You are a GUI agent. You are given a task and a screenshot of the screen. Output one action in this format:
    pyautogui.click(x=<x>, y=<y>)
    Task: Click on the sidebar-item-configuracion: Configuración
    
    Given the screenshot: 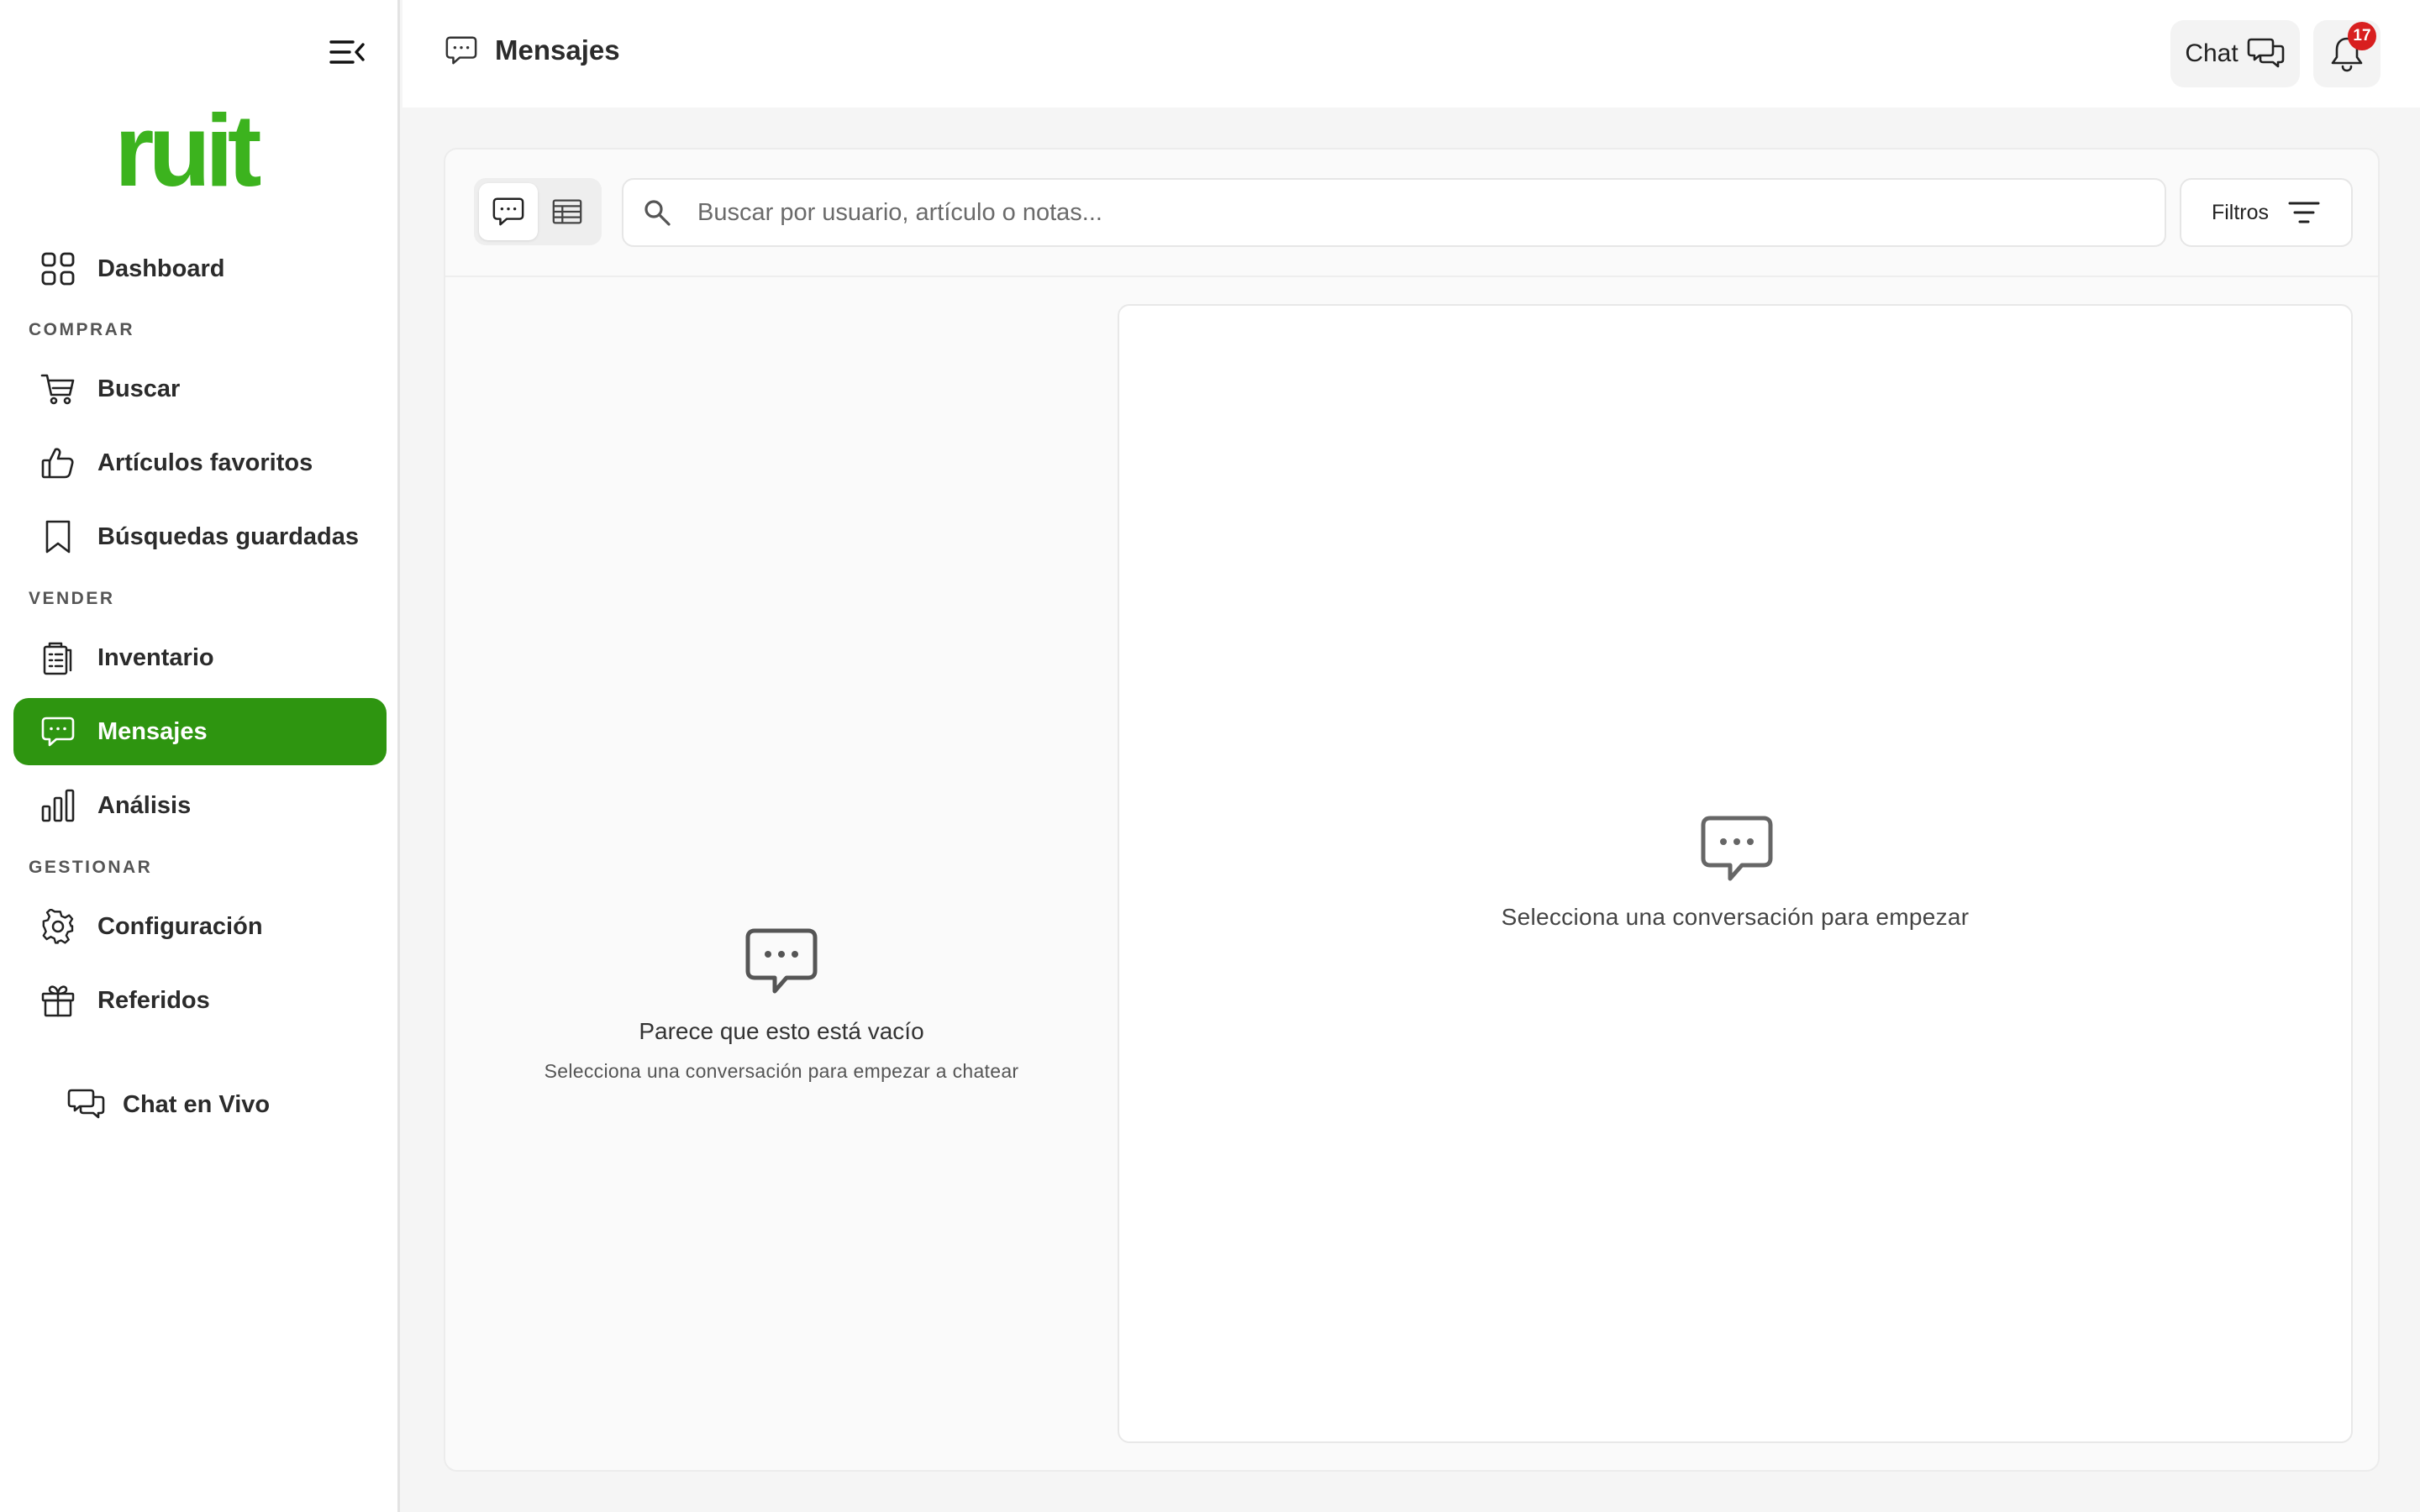 What is the action you would take?
    pyautogui.click(x=200, y=926)
    